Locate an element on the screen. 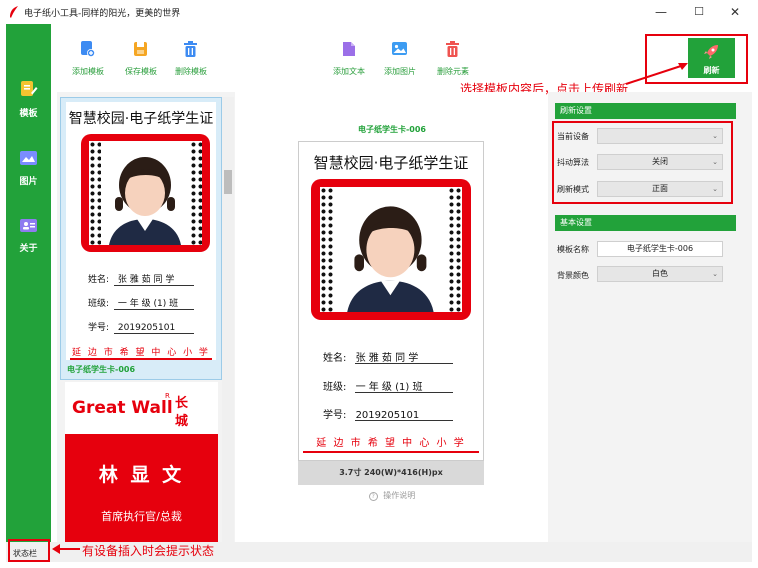 Image resolution: width=758 pixels, height=568 pixels. person-position: 首席执行官/总裁 is located at coordinates (141, 516).